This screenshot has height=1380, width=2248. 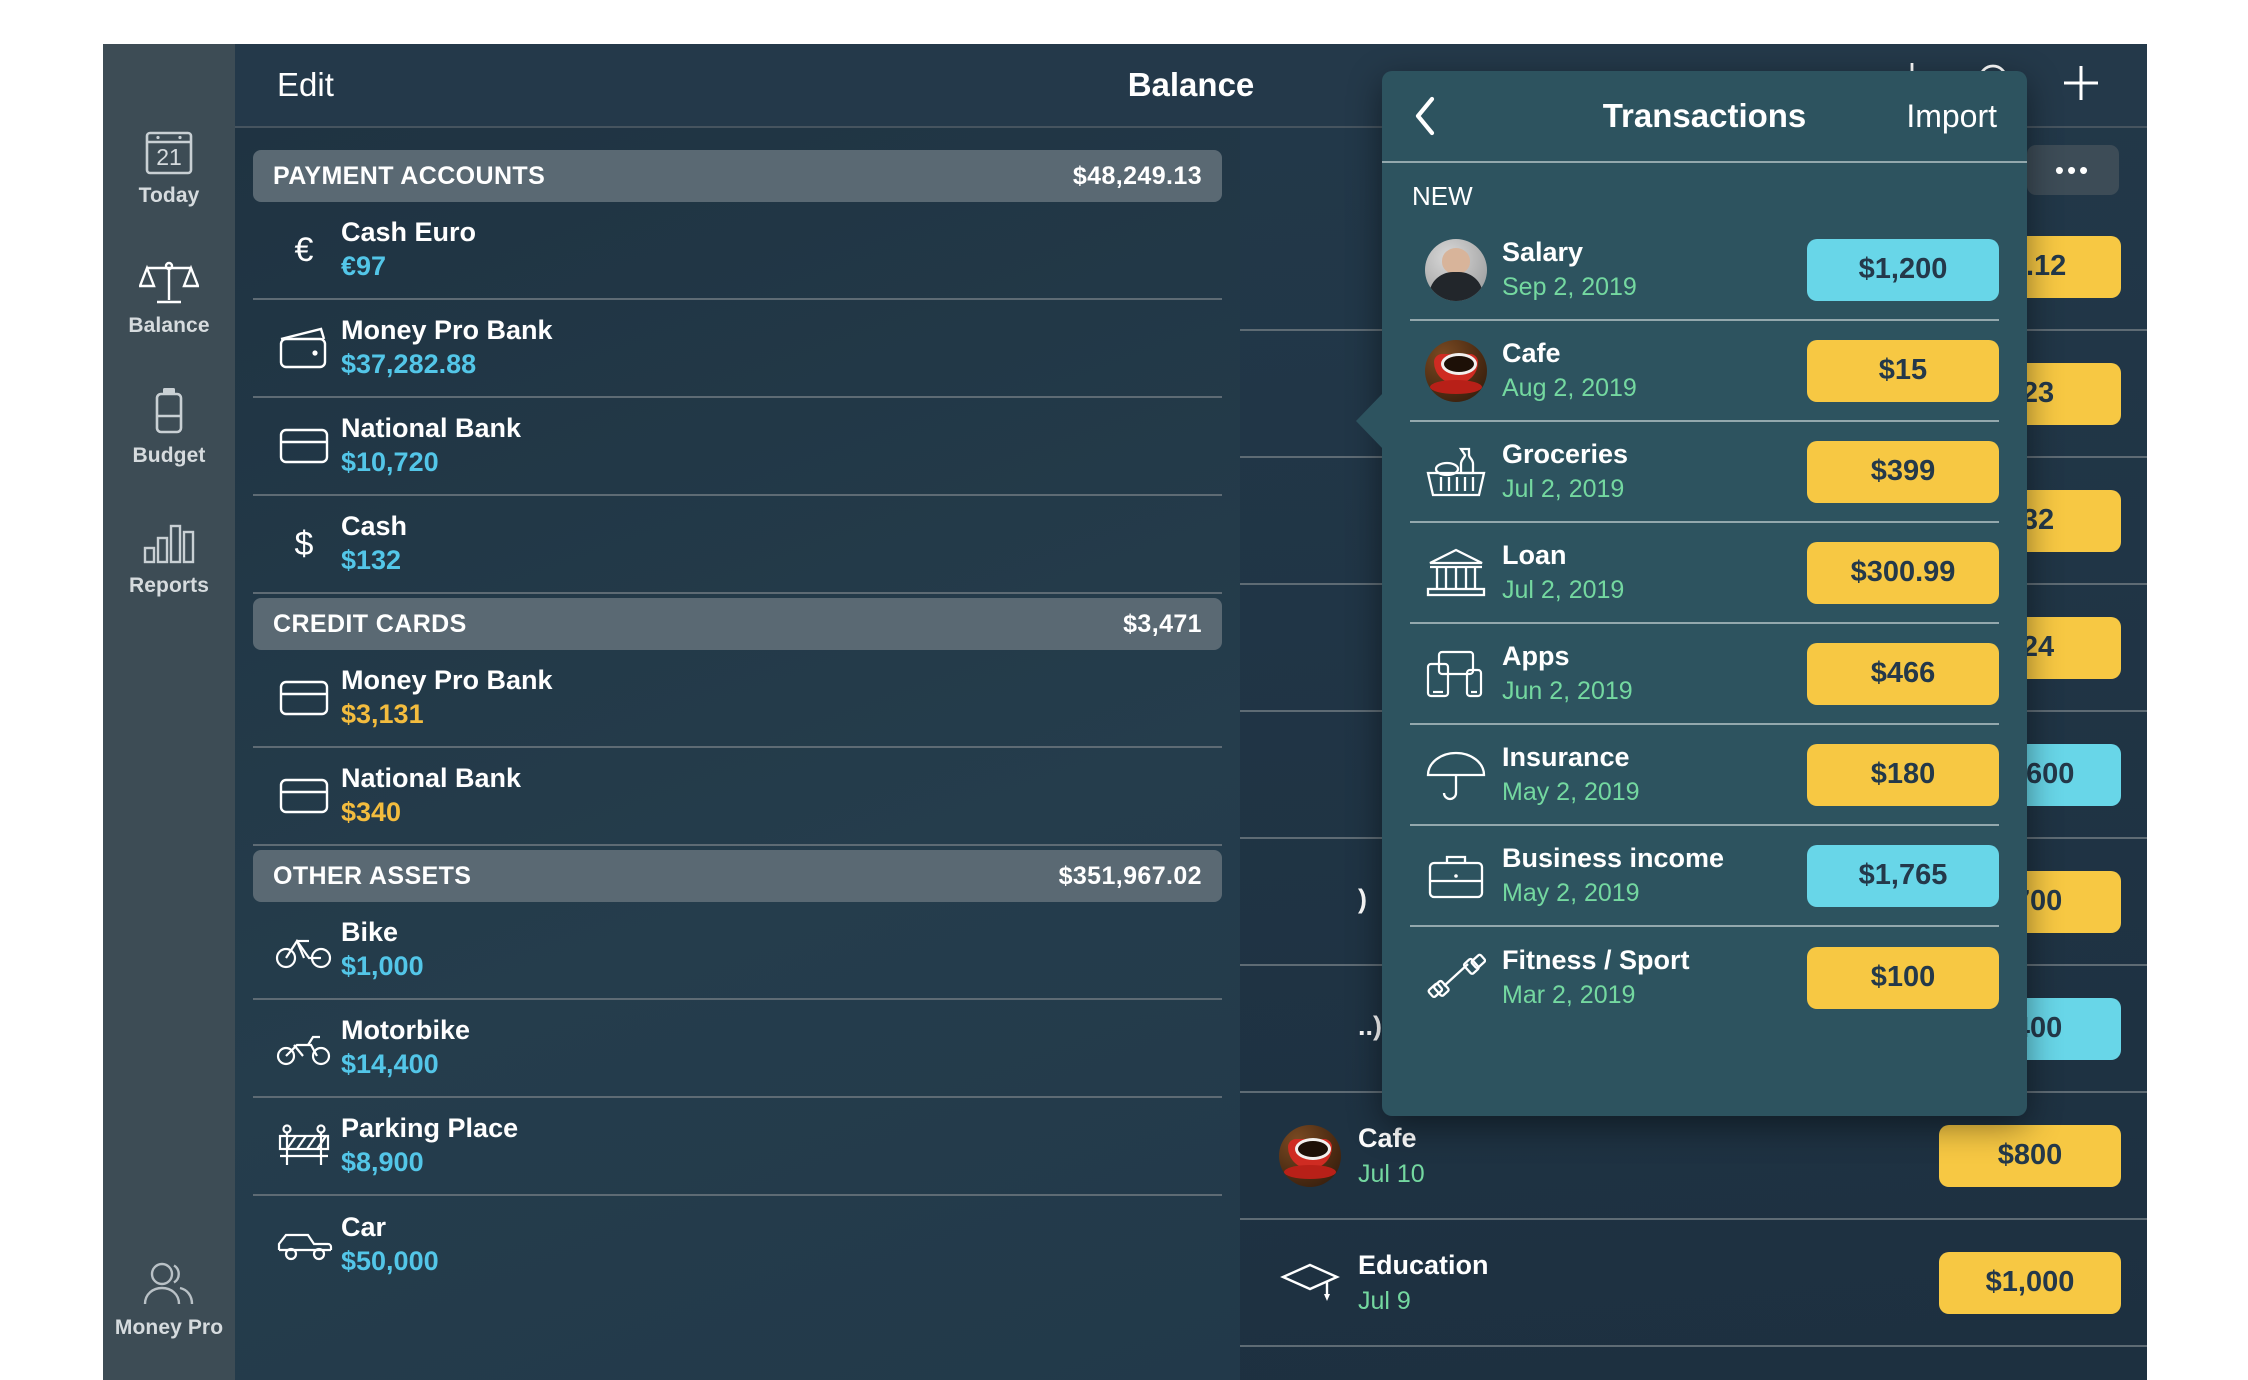 What do you see at coordinates (1903, 370) in the screenshot?
I see `popup-transaction-amount: $15` at bounding box center [1903, 370].